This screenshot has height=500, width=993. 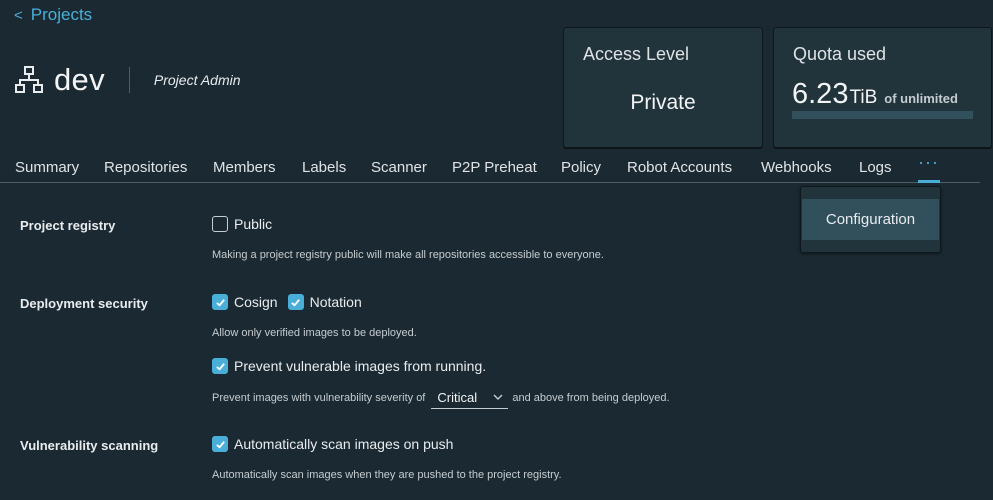 What do you see at coordinates (61, 14) in the screenshot?
I see `back-link-label: Projects` at bounding box center [61, 14].